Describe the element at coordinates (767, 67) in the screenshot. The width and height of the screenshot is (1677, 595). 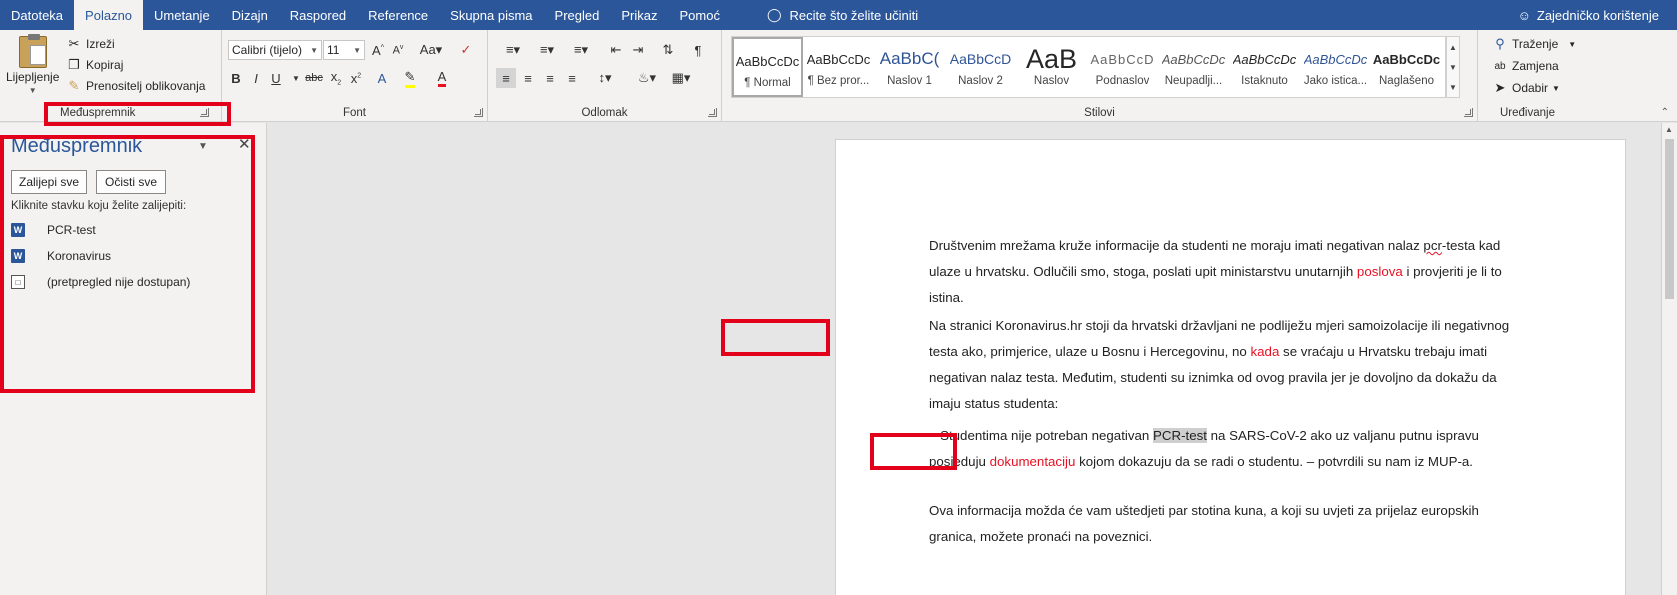
I see `style-normal: AaBbCcDc ¶ Normal` at that location.